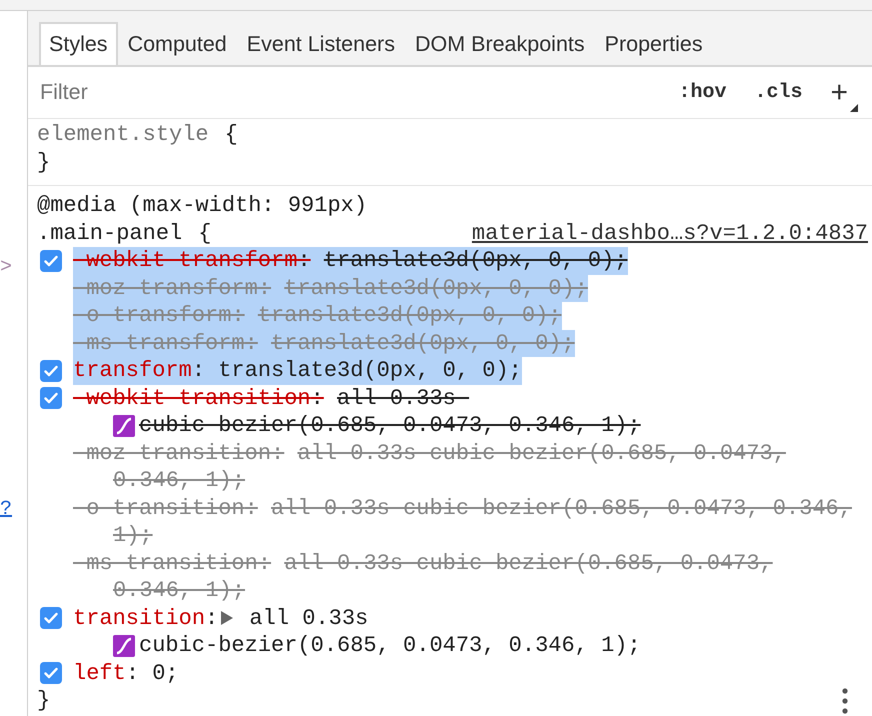 The height and width of the screenshot is (716, 872). Describe the element at coordinates (845, 701) in the screenshot. I see `more-options-icon` at that location.